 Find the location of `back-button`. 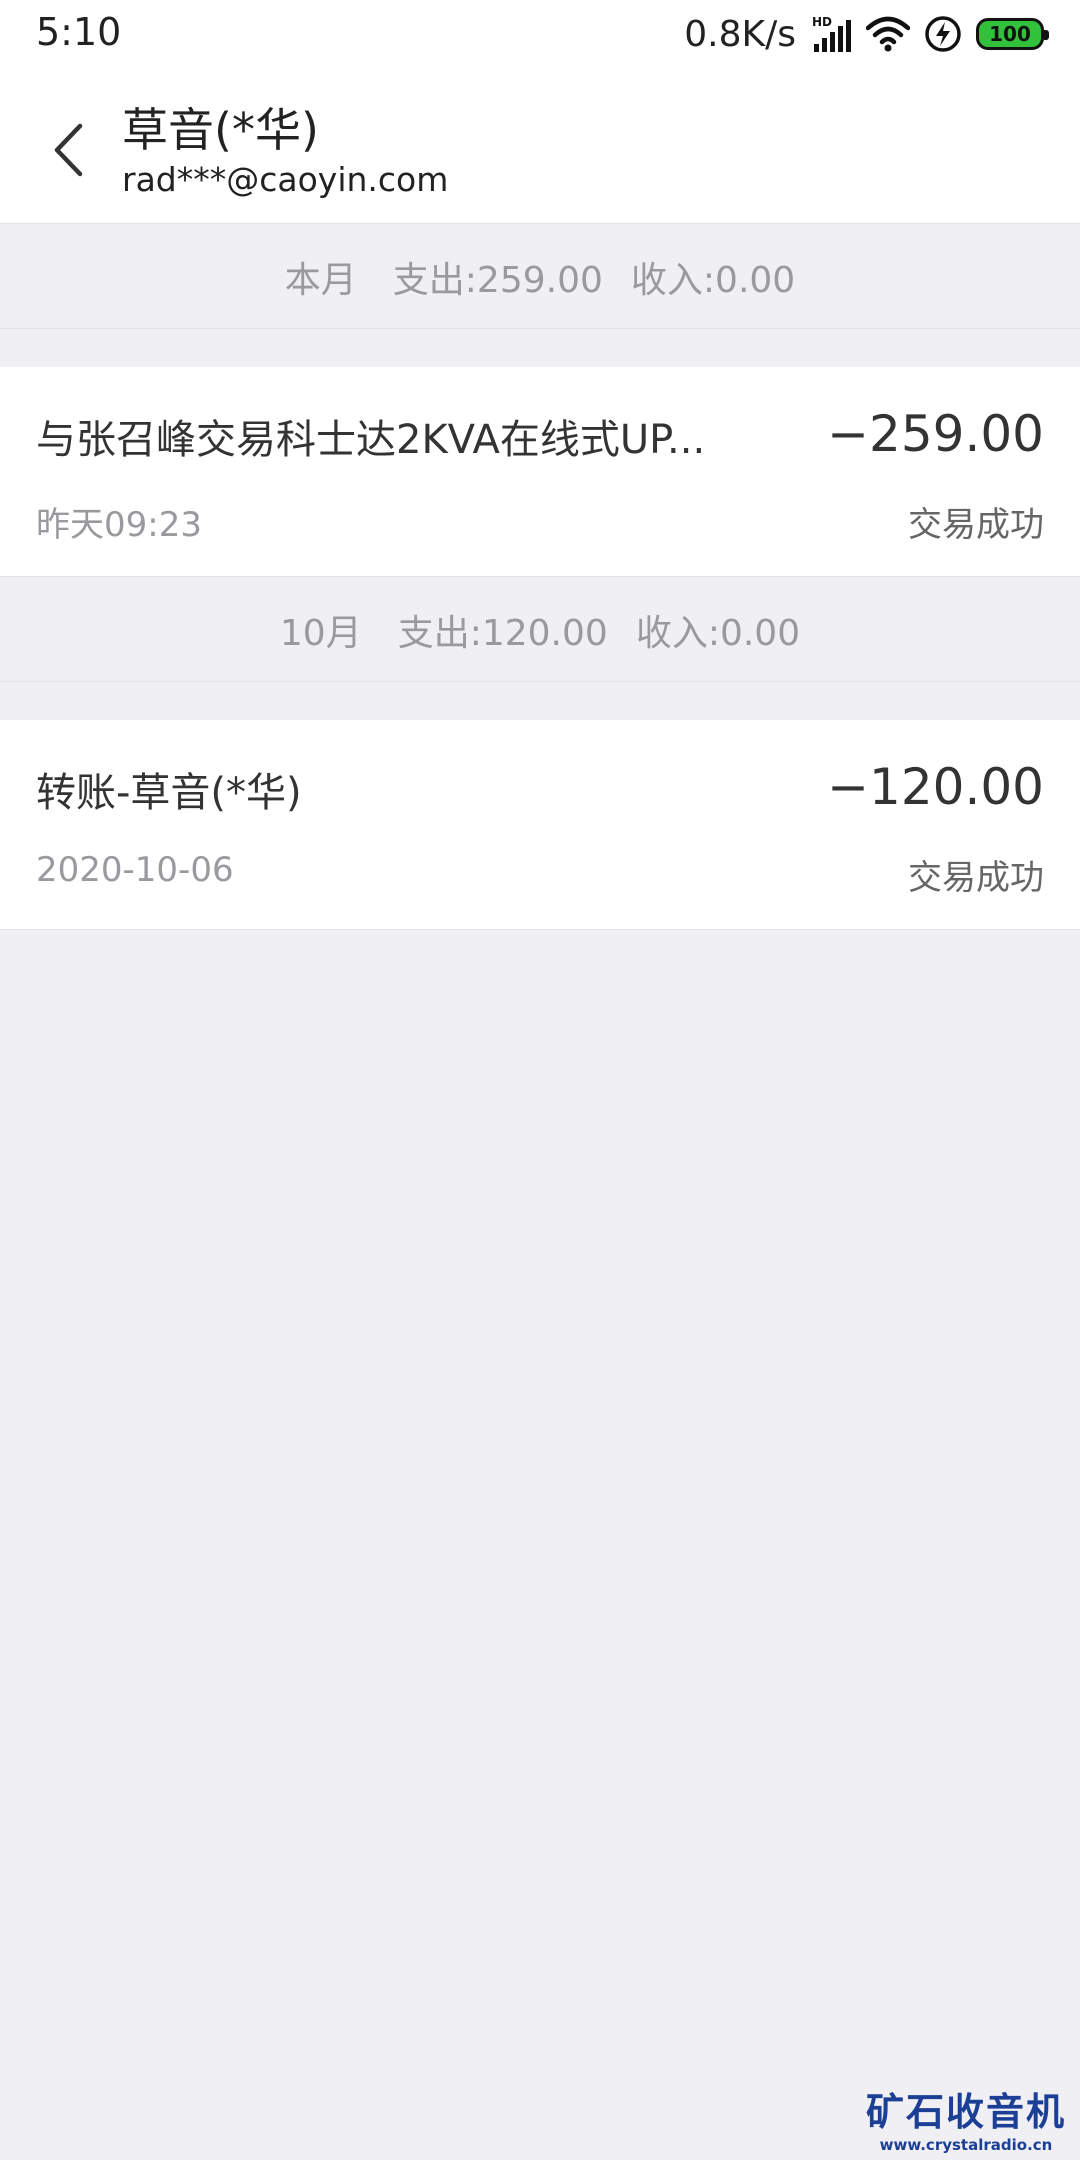

back-button is located at coordinates (68, 150).